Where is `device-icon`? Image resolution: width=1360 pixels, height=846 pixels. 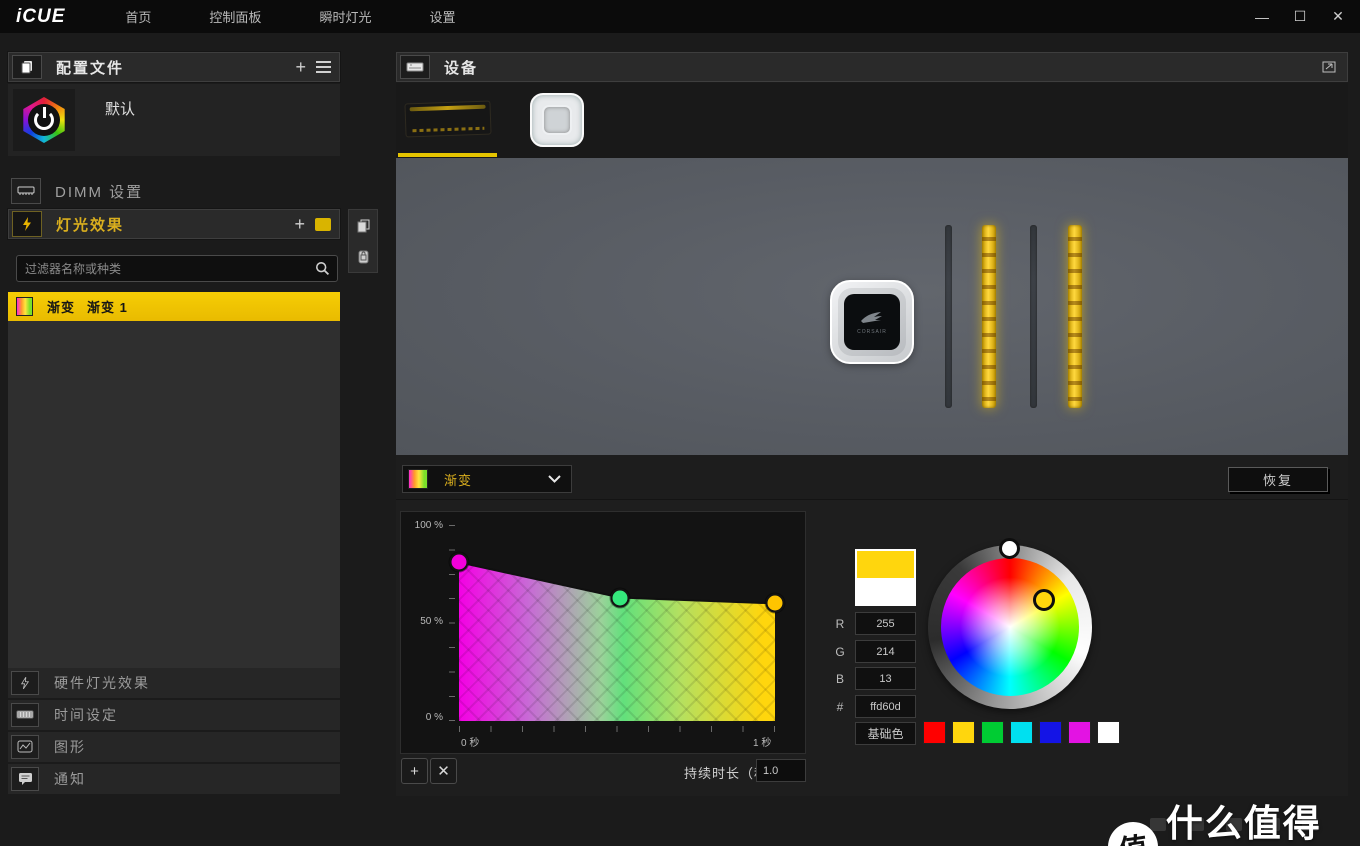 device-icon is located at coordinates (415, 67).